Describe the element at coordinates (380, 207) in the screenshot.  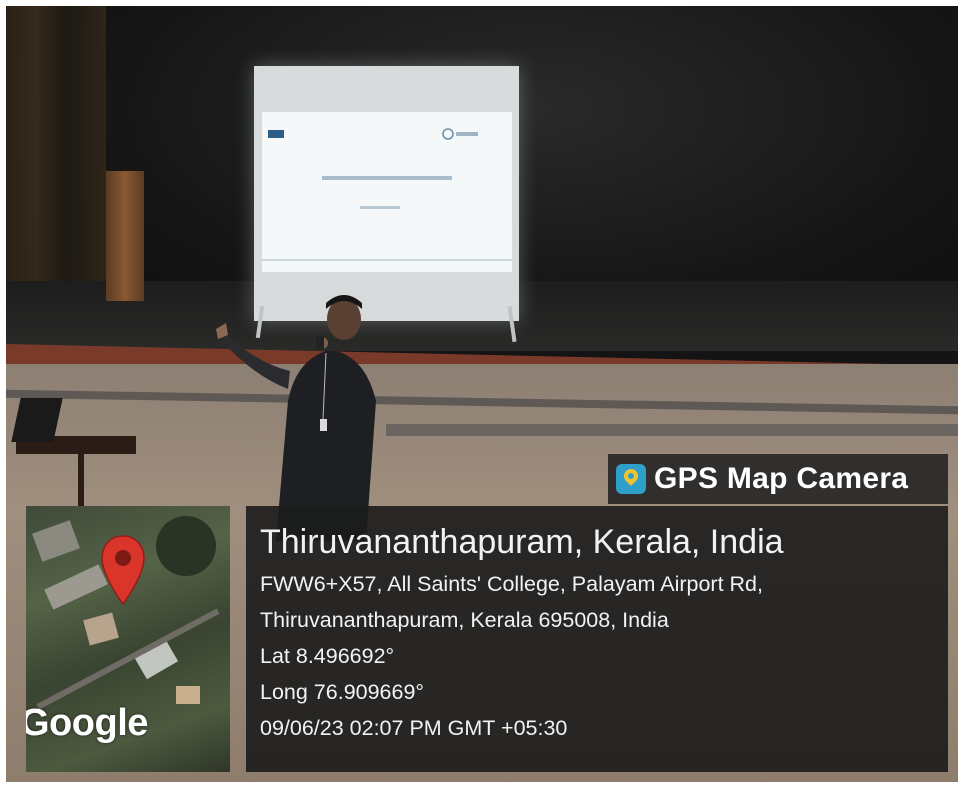
I see `slide-subtitle-line` at that location.